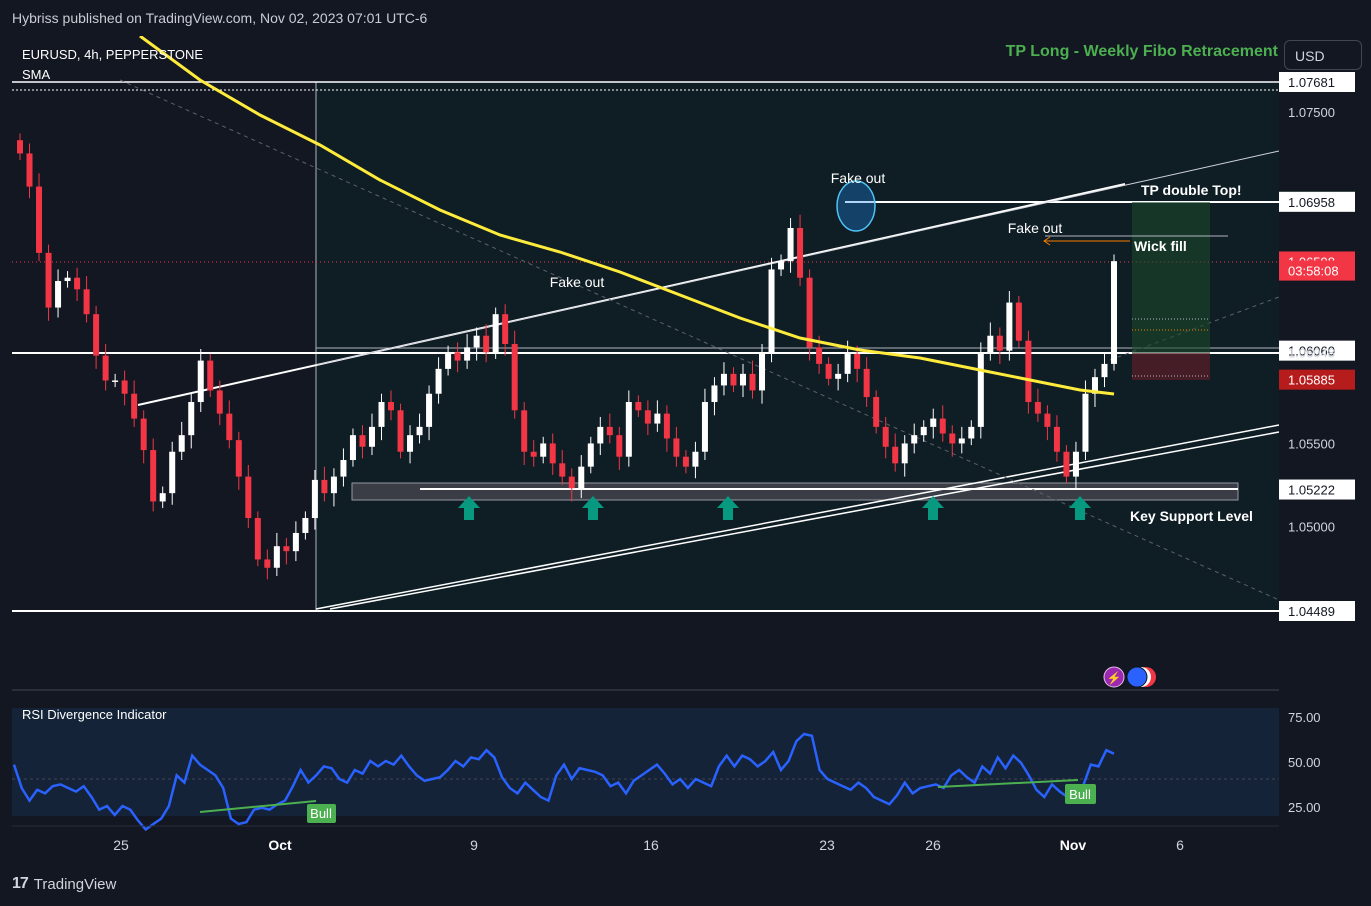 The image size is (1371, 906). I want to click on price-label: 1.06958, so click(1311, 202).